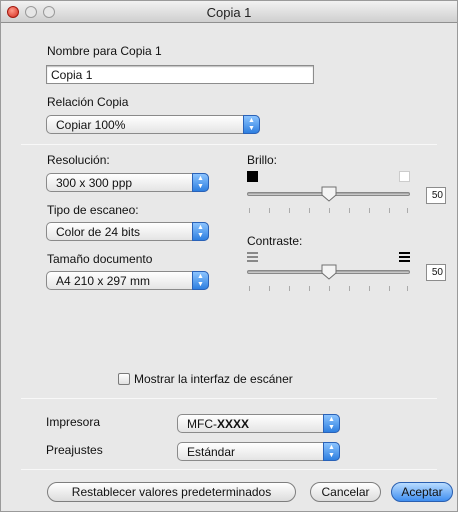 This screenshot has height=512, width=458. Describe the element at coordinates (233, 424) in the screenshot. I see `printer-model-suffix: XXXX` at that location.